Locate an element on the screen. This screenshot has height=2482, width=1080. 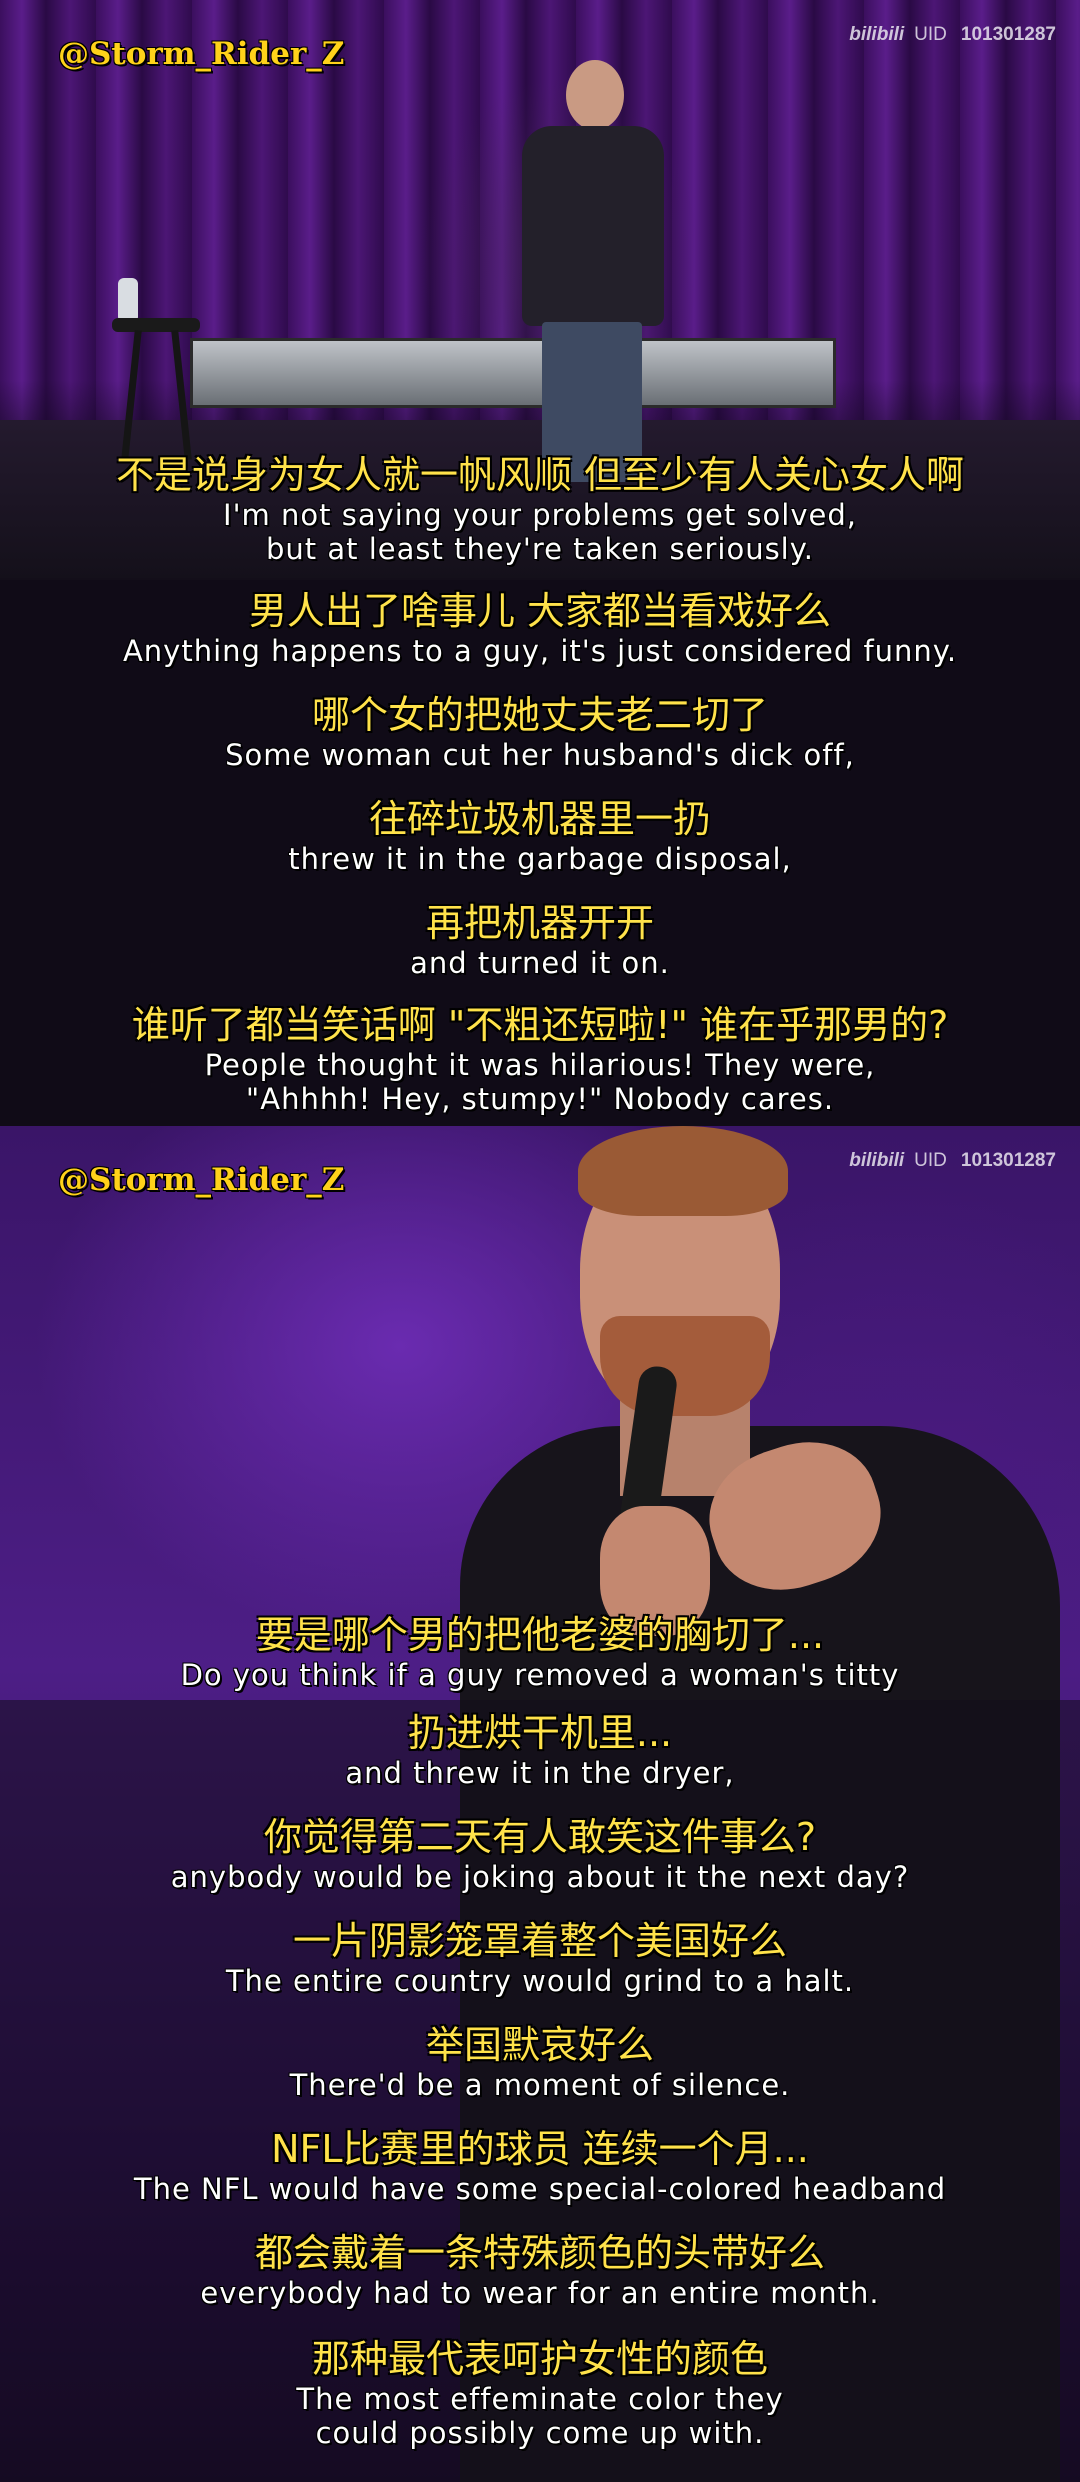
subtitle-block: 再把机器开开 and turned it on. is located at coordinates (540, 942).